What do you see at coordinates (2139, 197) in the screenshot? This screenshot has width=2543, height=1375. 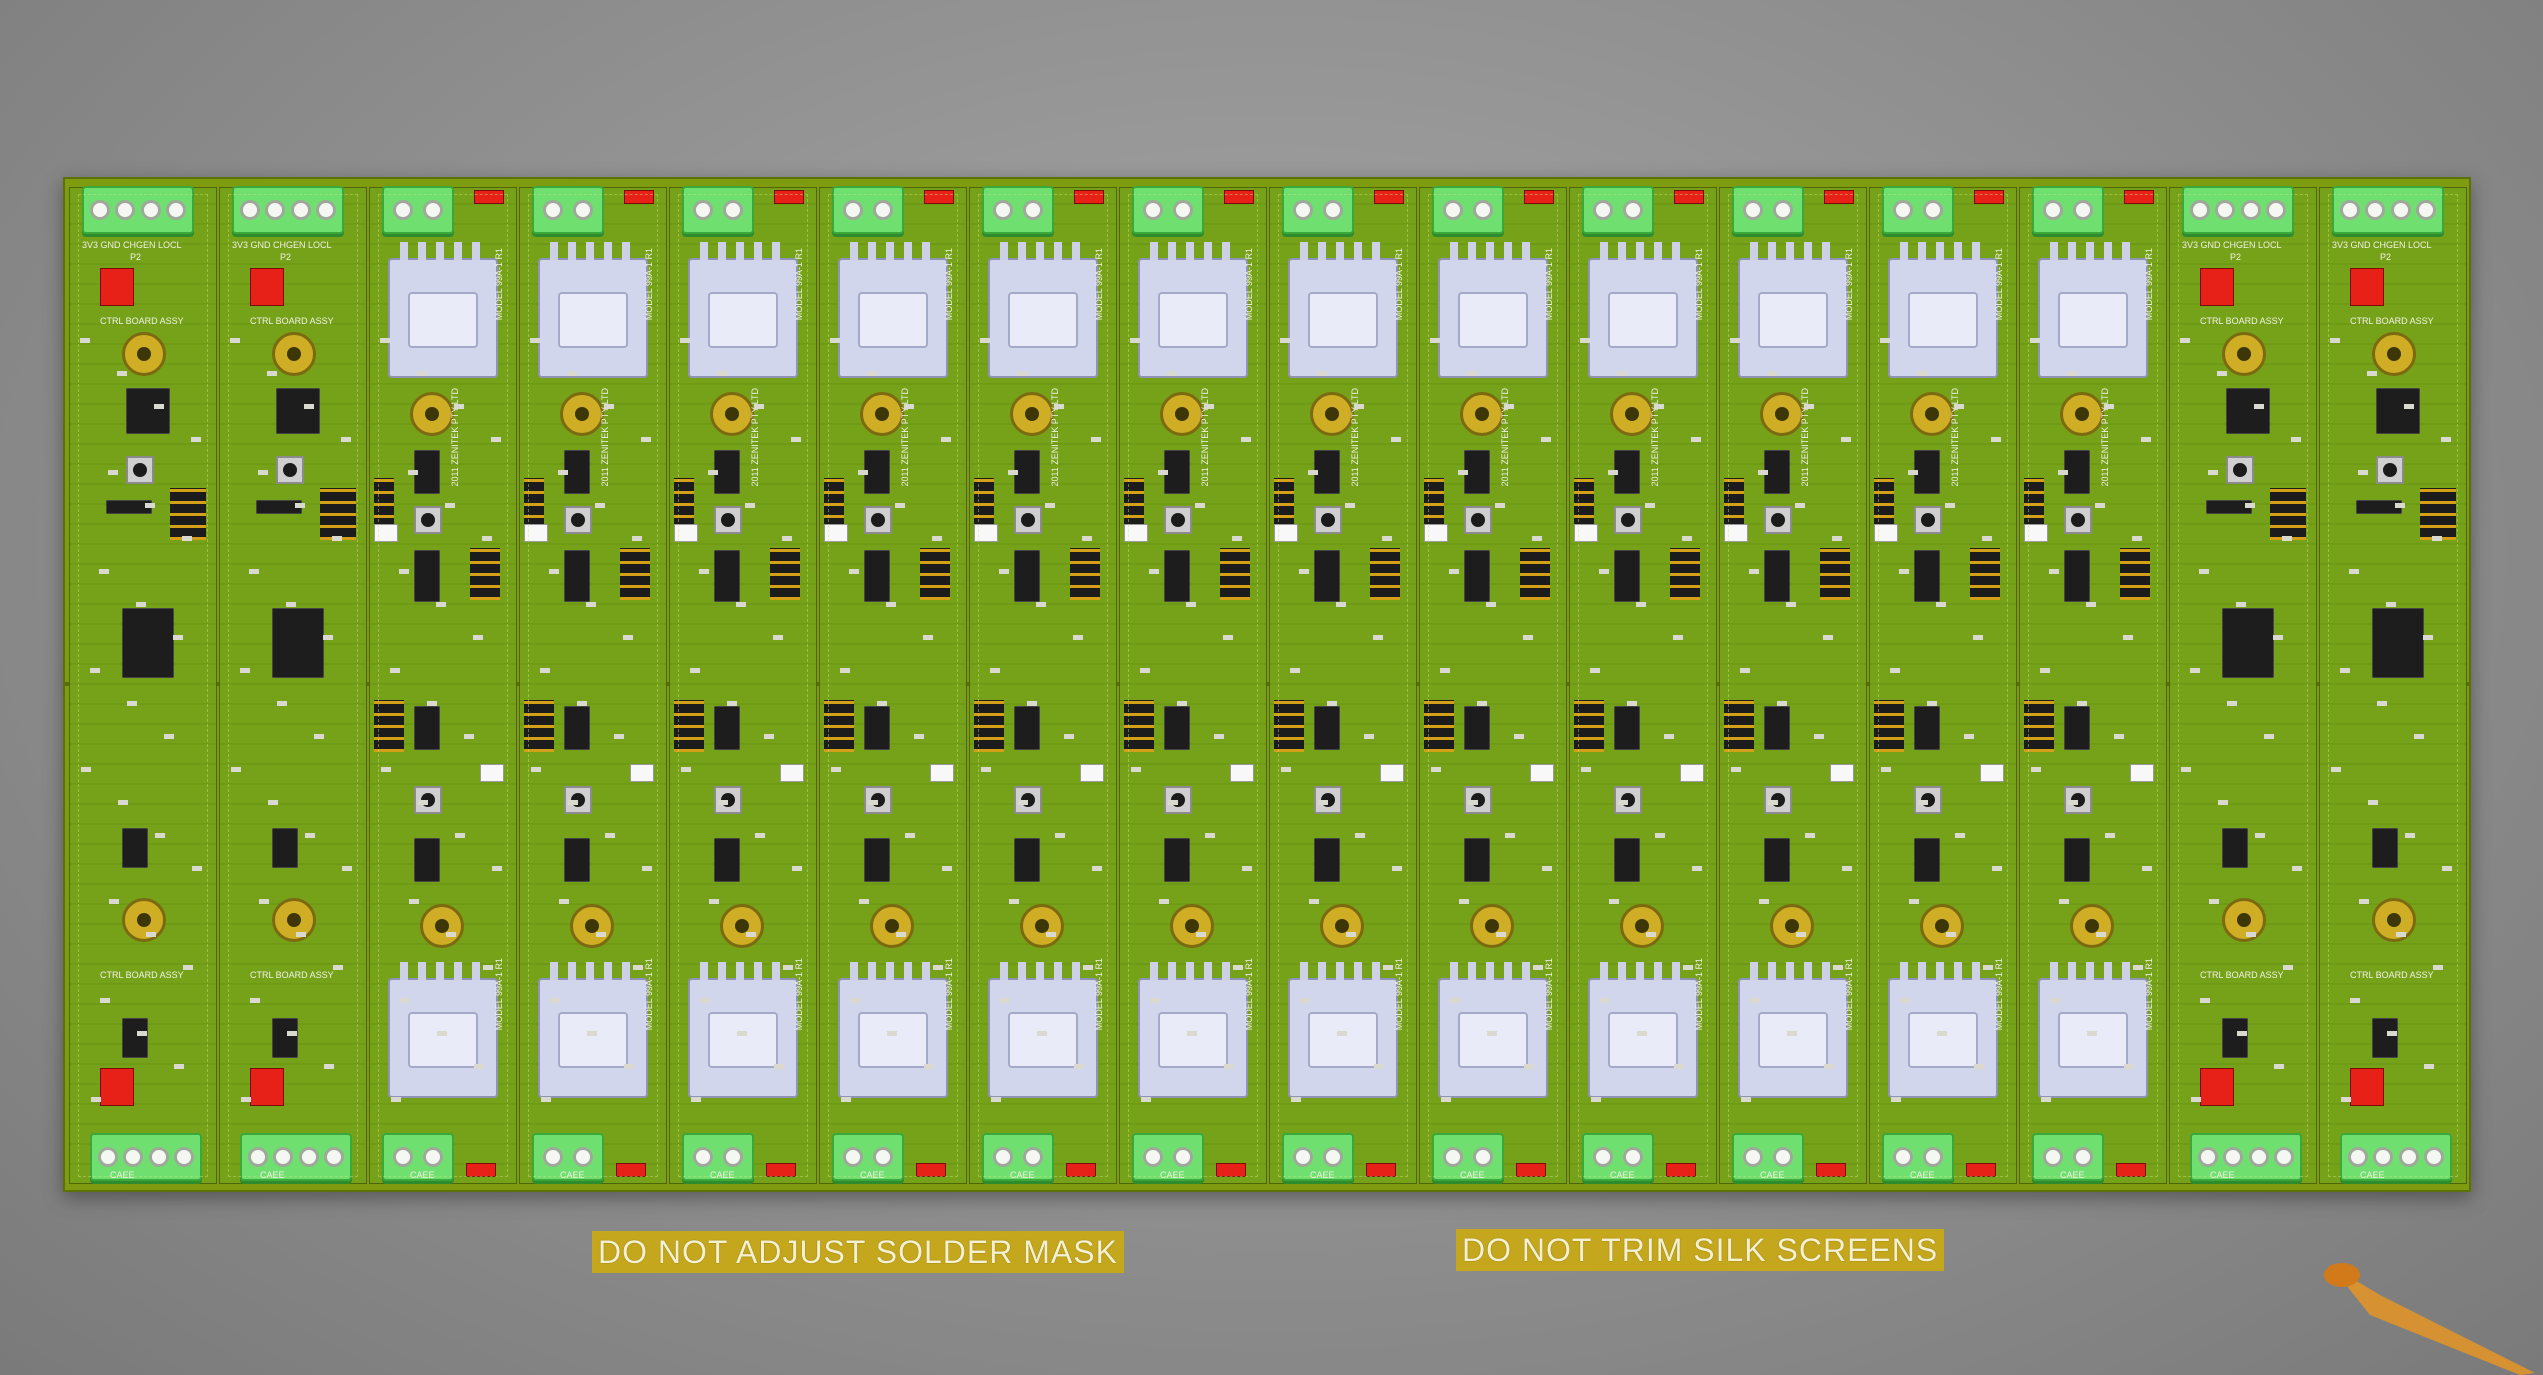 I see `jumper` at bounding box center [2139, 197].